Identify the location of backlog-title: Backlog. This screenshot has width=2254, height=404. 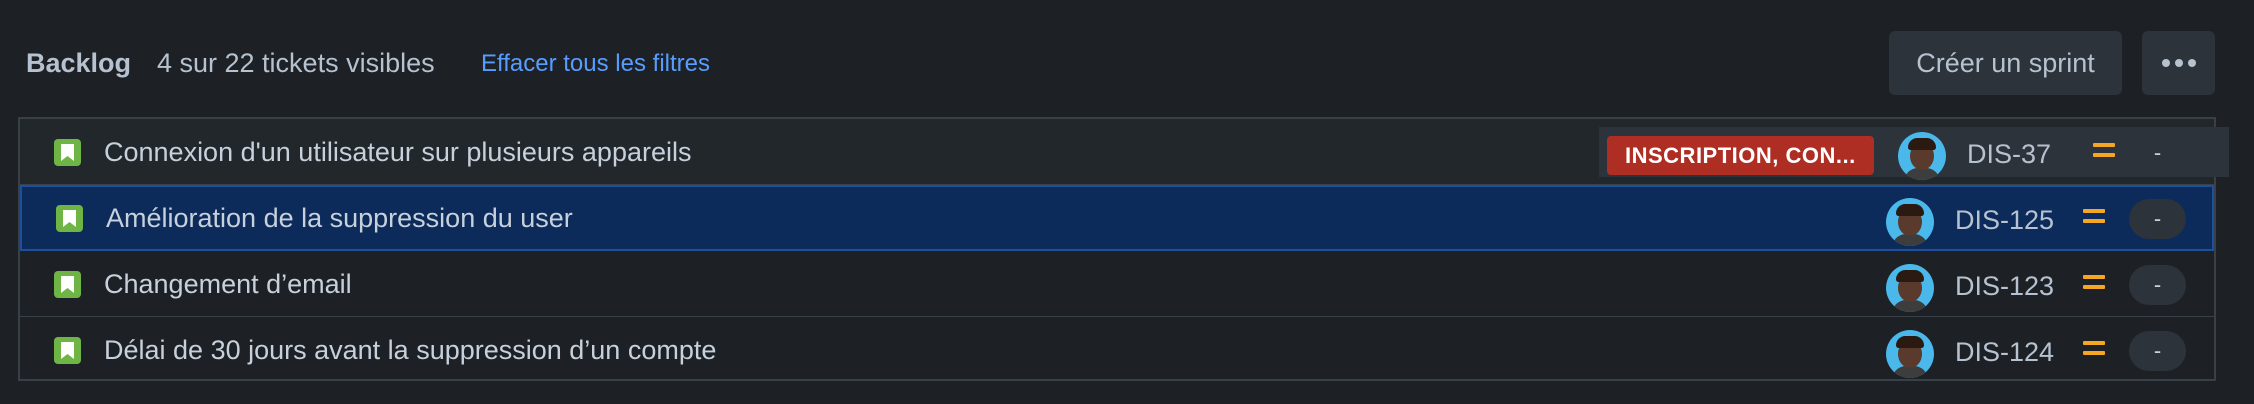
(79, 63).